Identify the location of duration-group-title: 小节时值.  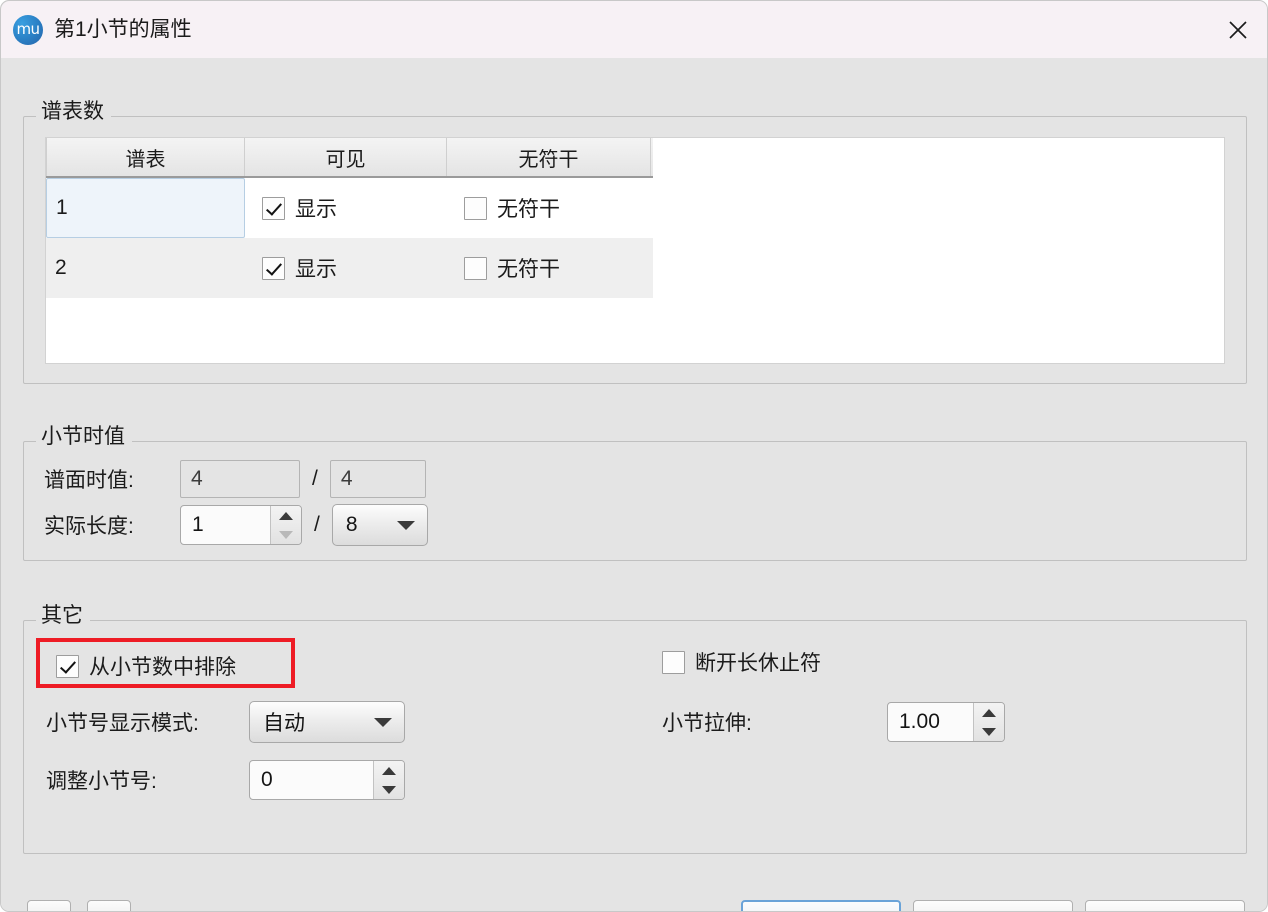
(84, 437).